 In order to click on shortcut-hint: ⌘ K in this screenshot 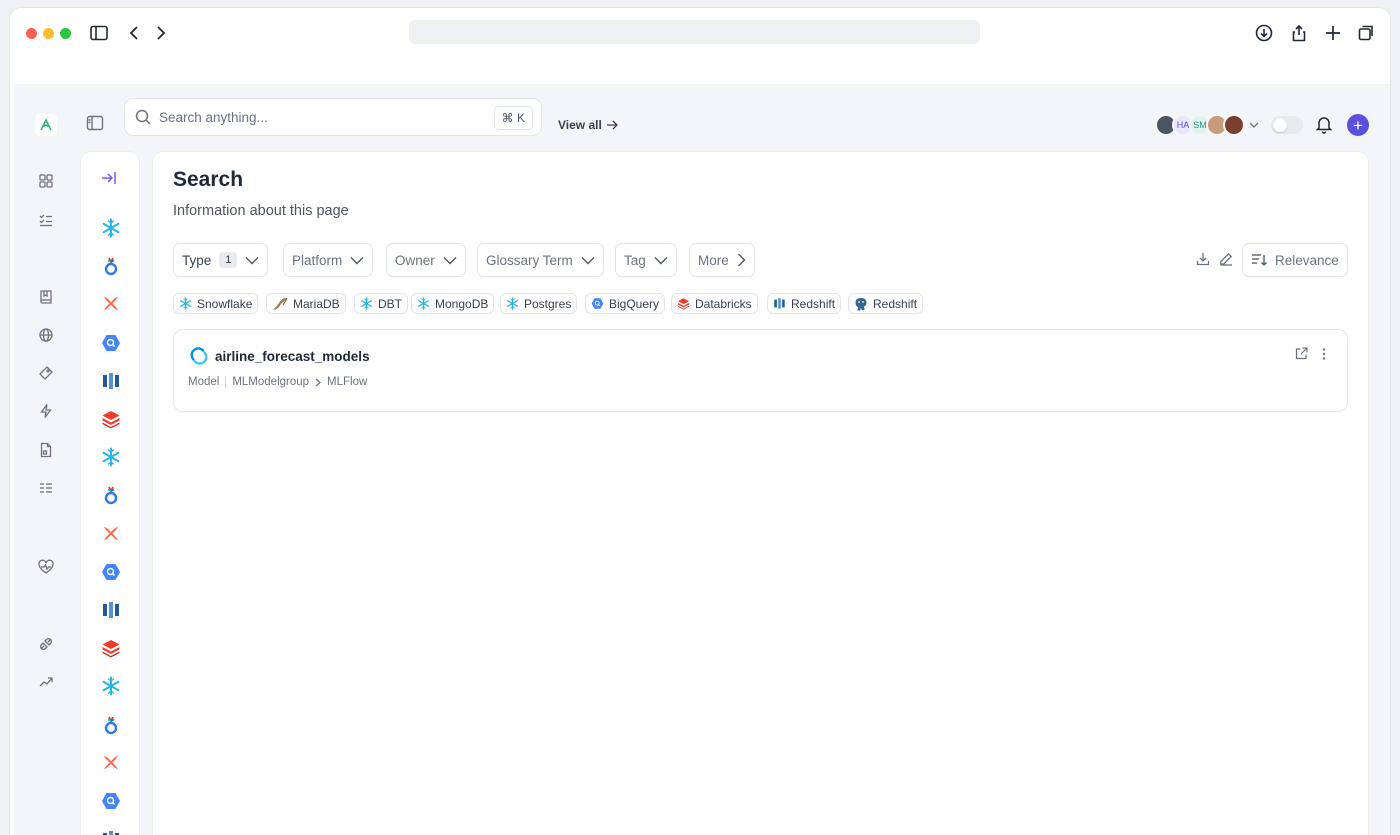, I will do `click(513, 118)`.